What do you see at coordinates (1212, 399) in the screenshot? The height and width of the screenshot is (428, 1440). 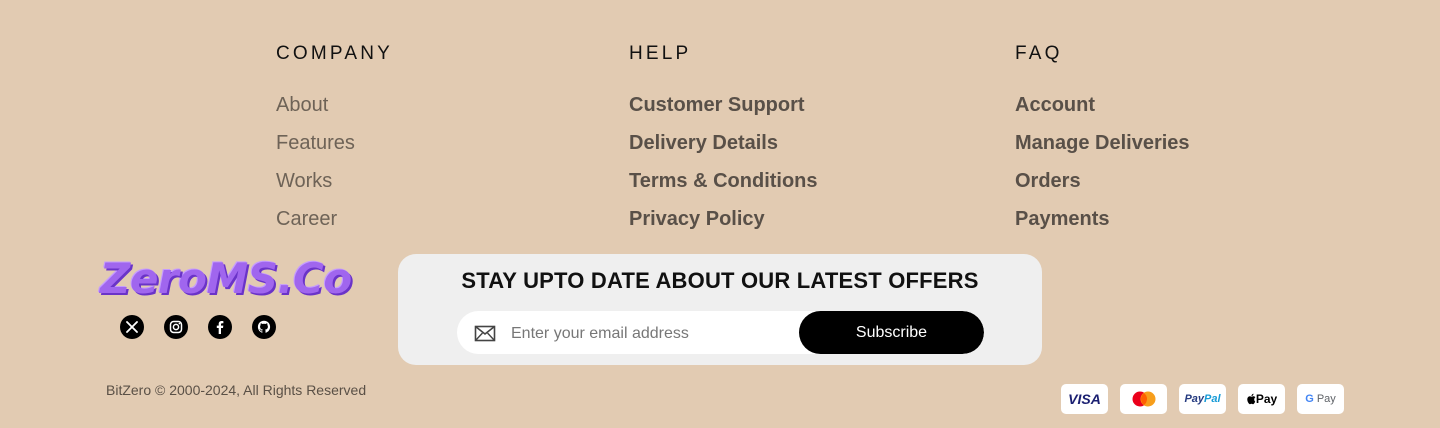 I see `paypal-label-pal: Pal` at bounding box center [1212, 399].